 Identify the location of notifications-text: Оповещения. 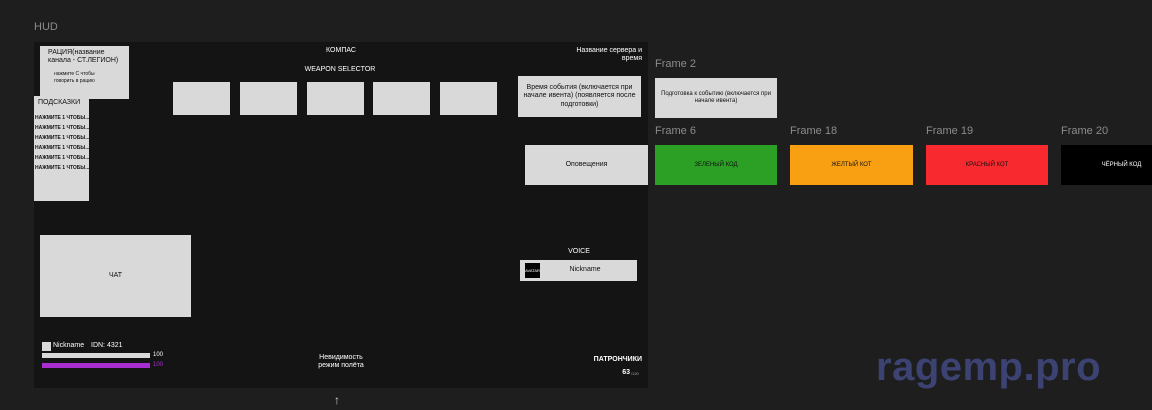
(586, 164).